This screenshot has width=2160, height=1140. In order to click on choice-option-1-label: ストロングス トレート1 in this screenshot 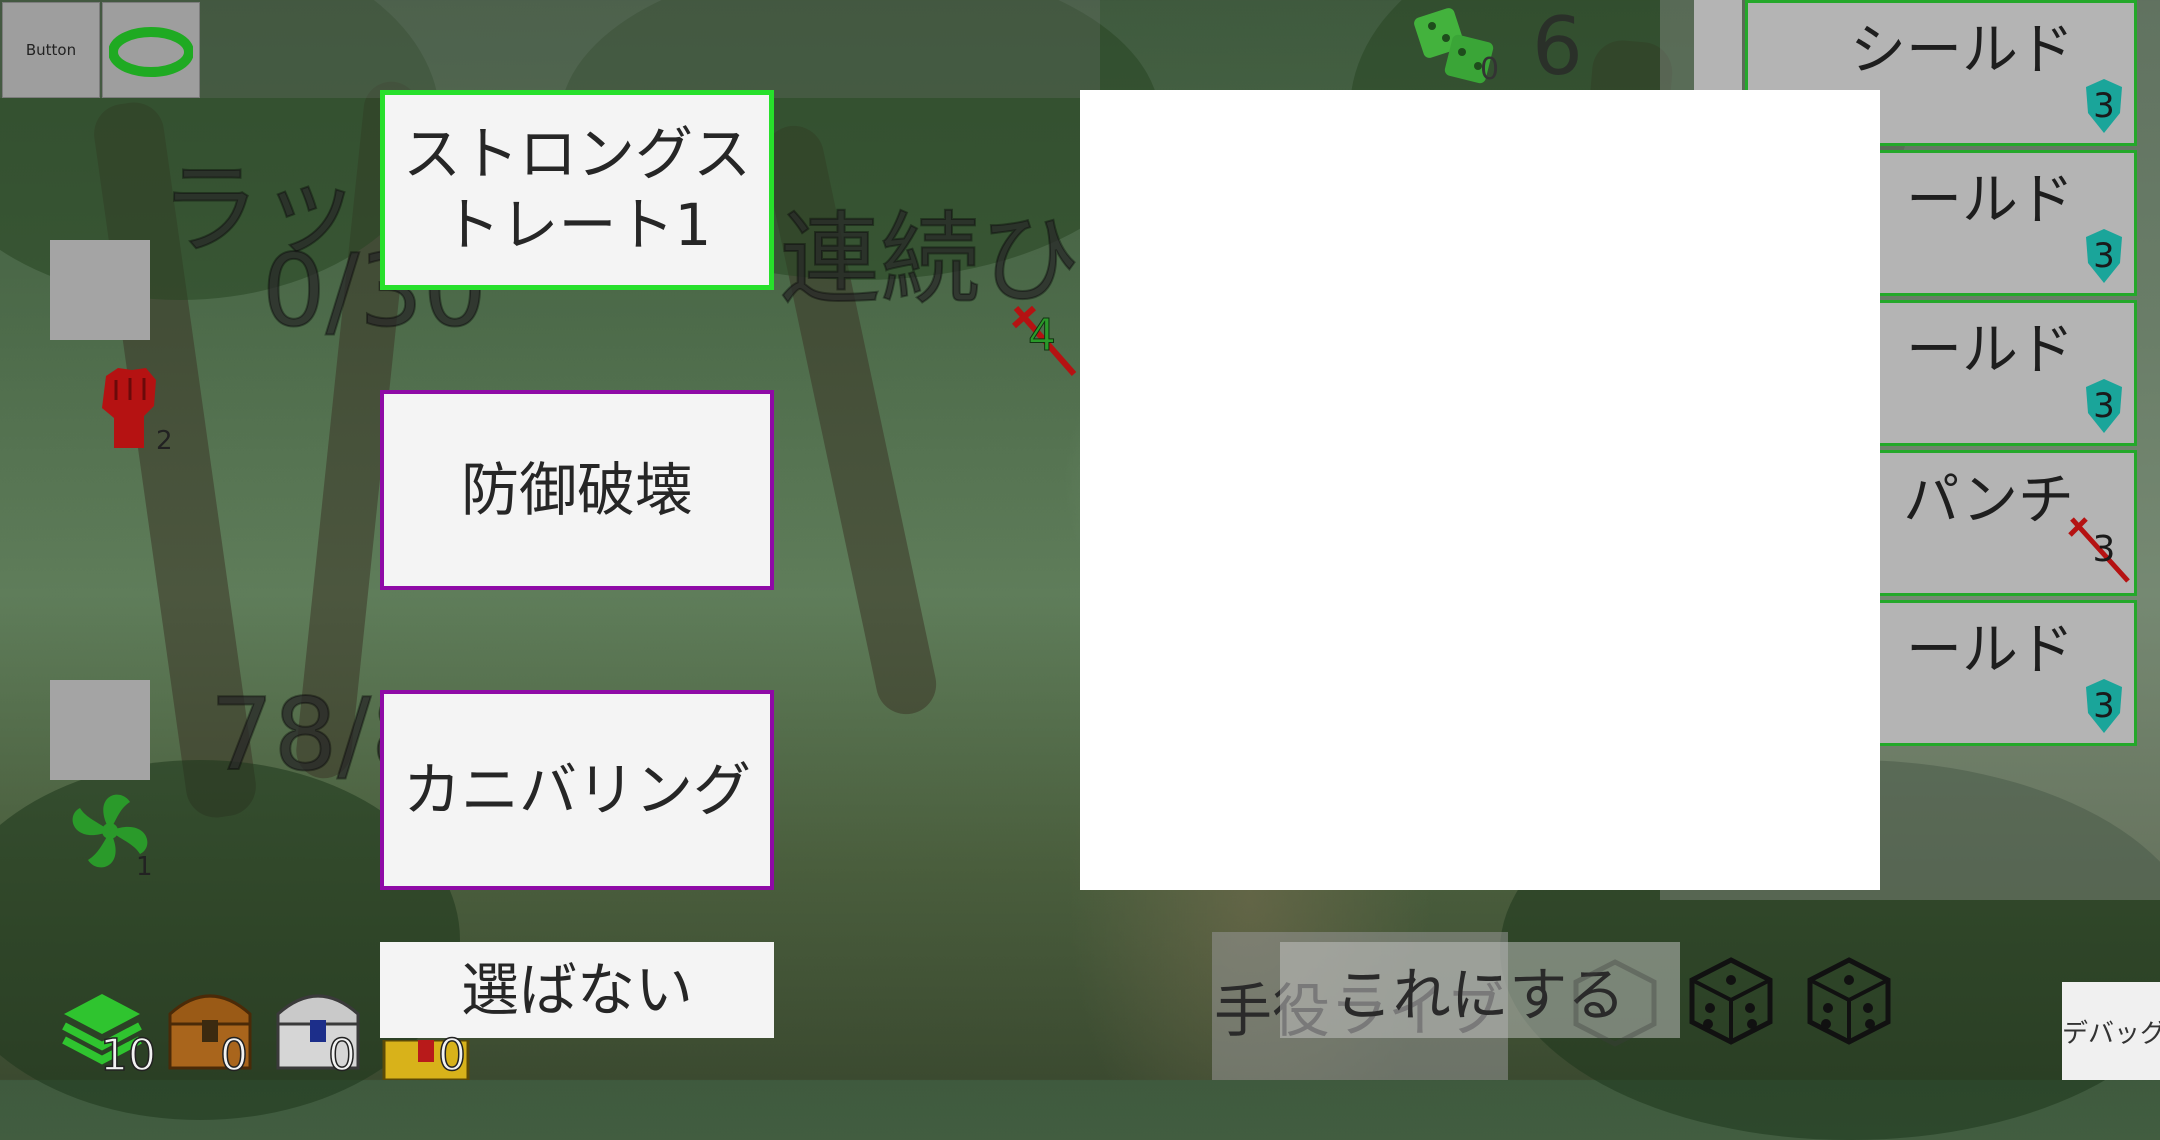, I will do `click(576, 189)`.